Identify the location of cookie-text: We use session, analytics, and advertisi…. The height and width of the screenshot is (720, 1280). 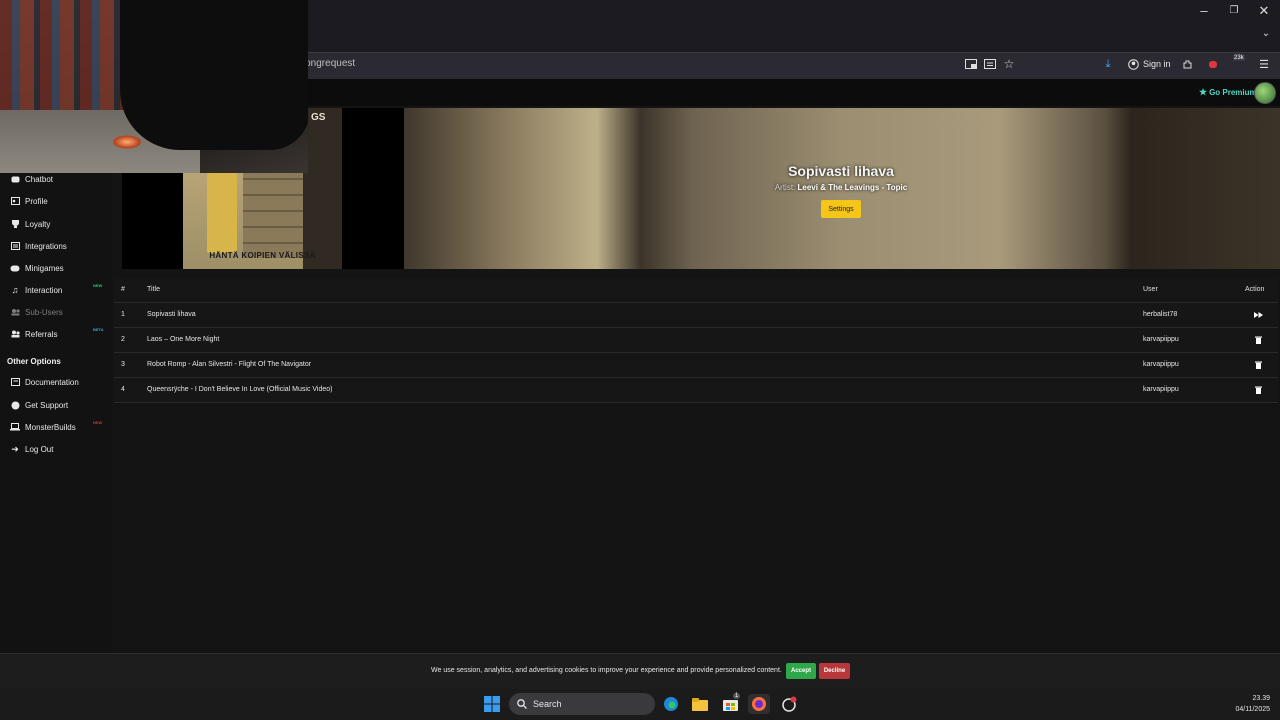
(606, 670).